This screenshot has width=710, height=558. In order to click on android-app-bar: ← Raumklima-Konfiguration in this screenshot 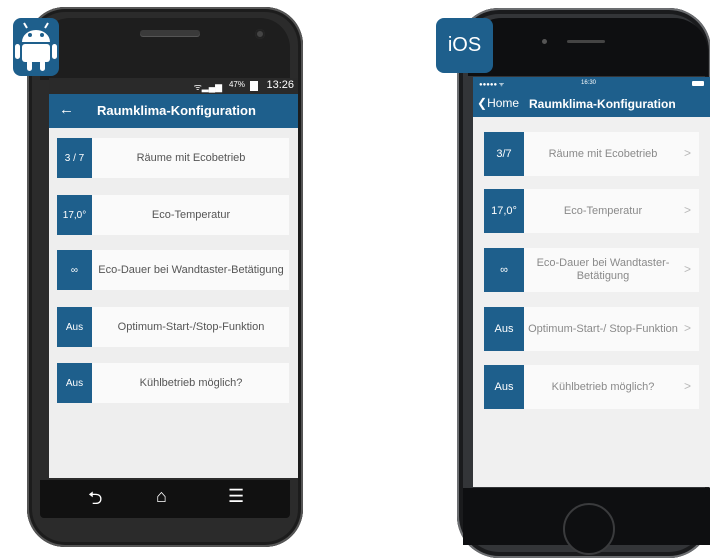, I will do `click(173, 111)`.